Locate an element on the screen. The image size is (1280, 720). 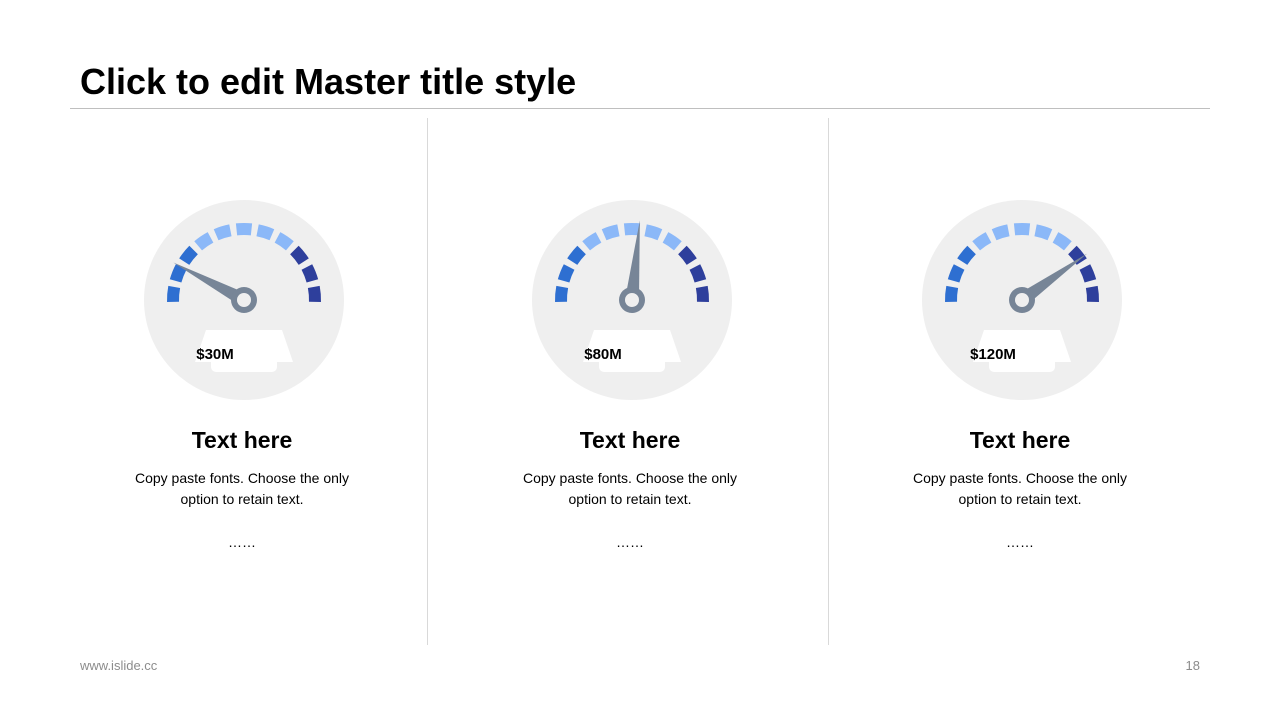
title-underline is located at coordinates (640, 108).